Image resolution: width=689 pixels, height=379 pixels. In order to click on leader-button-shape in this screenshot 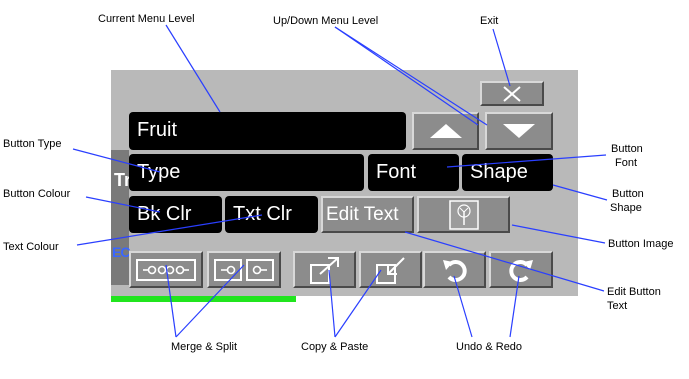, I will do `click(580, 192)`.